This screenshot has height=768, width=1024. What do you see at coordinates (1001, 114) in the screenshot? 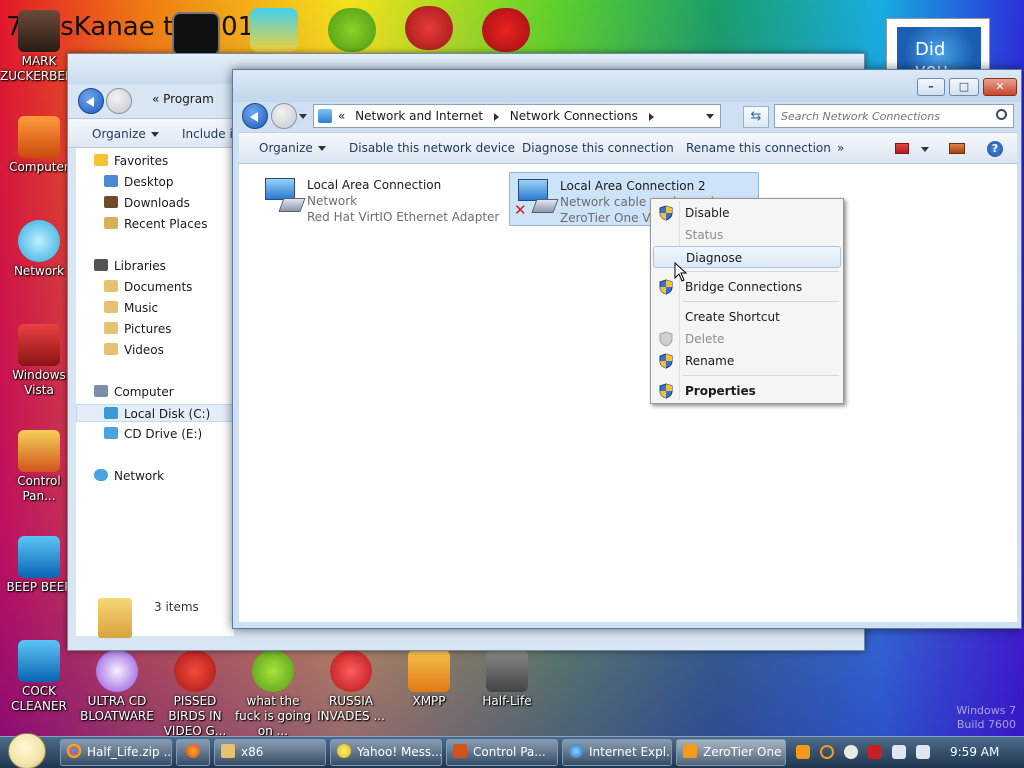
I see `search-icon` at bounding box center [1001, 114].